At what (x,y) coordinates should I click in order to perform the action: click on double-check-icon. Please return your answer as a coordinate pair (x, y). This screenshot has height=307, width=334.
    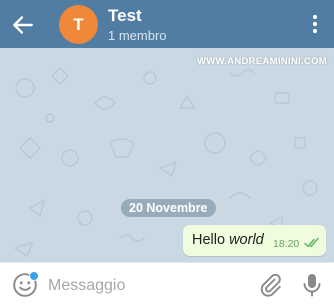
    Looking at the image, I should click on (311, 242).